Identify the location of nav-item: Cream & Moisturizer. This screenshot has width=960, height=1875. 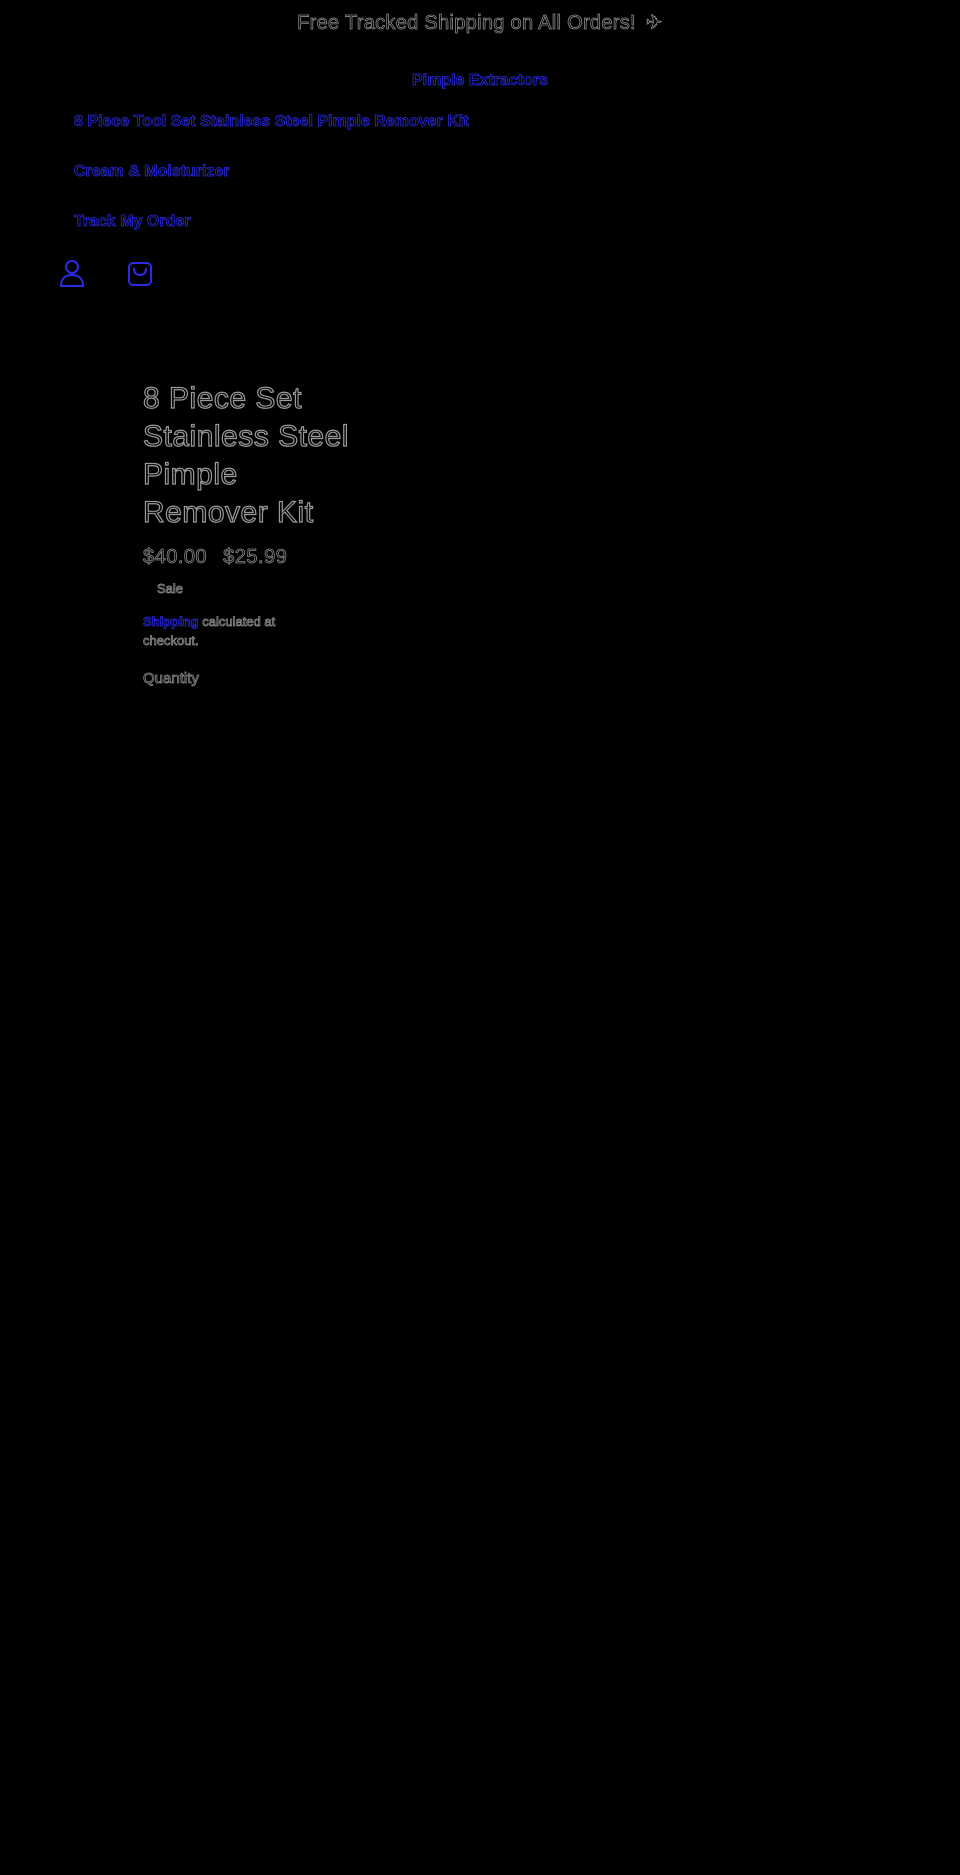
(271, 188).